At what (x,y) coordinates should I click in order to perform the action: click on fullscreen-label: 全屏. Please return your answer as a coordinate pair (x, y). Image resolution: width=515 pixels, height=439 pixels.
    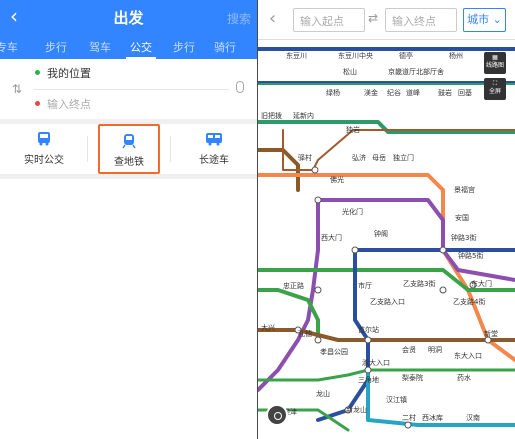
    Looking at the image, I should click on (494, 91).